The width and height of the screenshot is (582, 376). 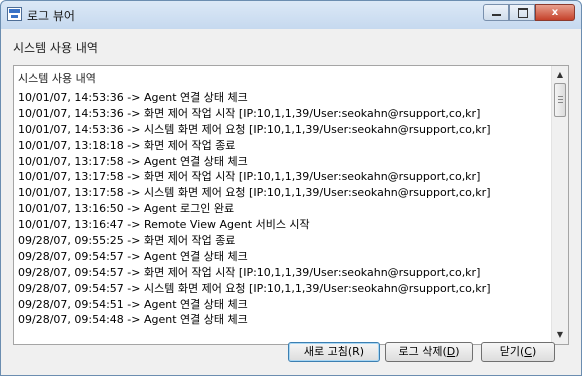 I want to click on minimize-button, so click(x=496, y=12).